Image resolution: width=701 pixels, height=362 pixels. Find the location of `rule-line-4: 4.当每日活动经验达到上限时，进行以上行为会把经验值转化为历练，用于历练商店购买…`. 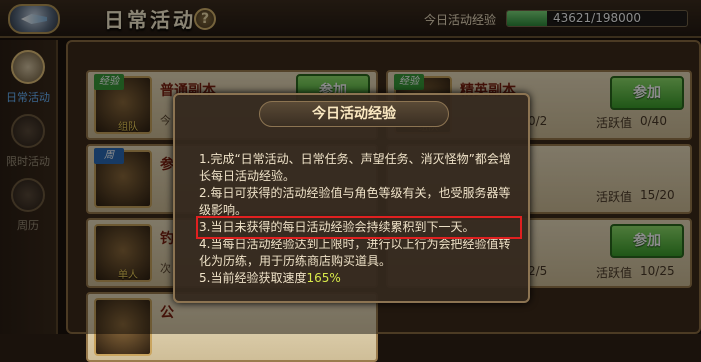

rule-line-4: 4.当每日活动经验达到上限时，进行以上行为会把经验值转化为历练，用于历练商店购买… is located at coordinates (355, 252).